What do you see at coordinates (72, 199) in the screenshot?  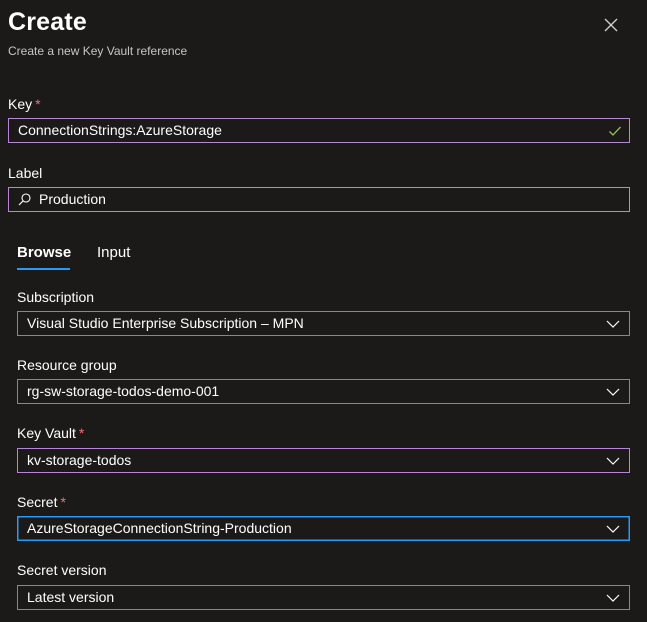 I see `label-input-value: Production` at bounding box center [72, 199].